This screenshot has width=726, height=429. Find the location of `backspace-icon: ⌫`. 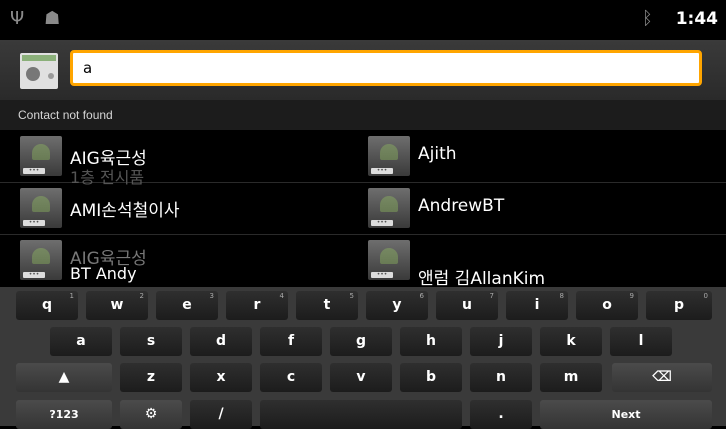

backspace-icon: ⌫ is located at coordinates (662, 377).